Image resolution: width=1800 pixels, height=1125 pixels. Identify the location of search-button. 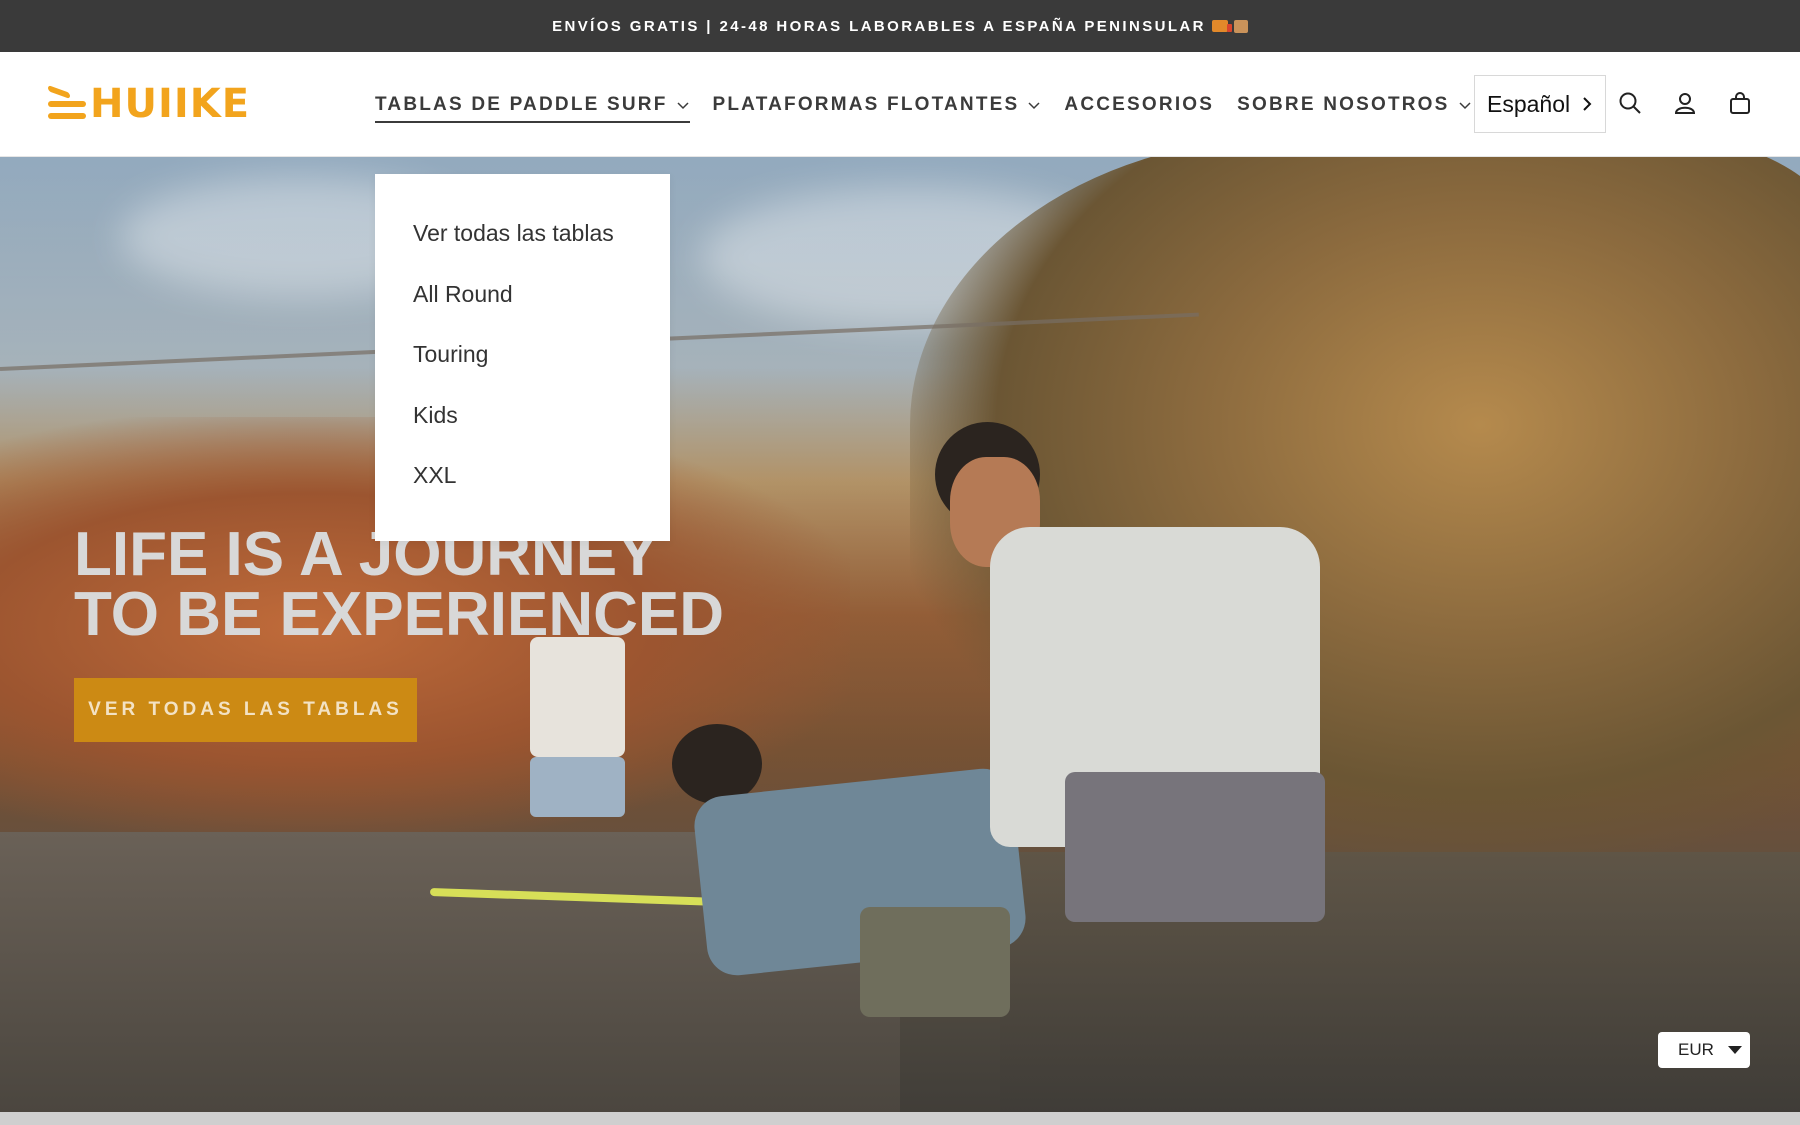
(1630, 103).